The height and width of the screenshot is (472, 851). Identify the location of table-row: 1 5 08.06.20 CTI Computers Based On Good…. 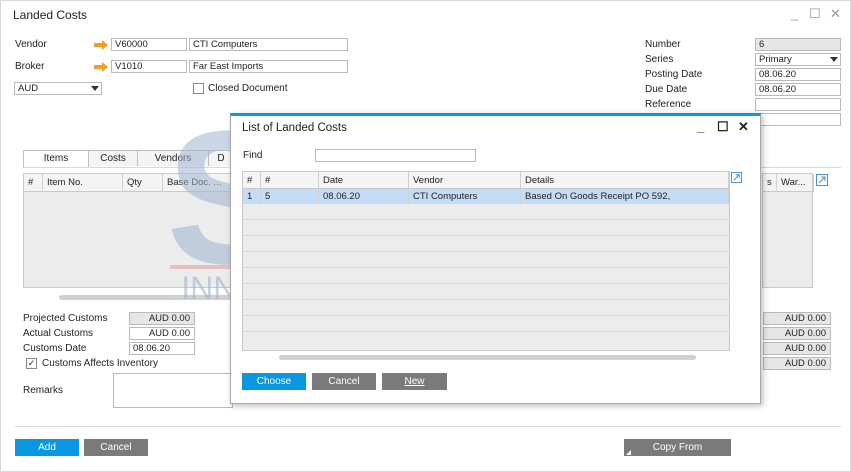
(486, 196).